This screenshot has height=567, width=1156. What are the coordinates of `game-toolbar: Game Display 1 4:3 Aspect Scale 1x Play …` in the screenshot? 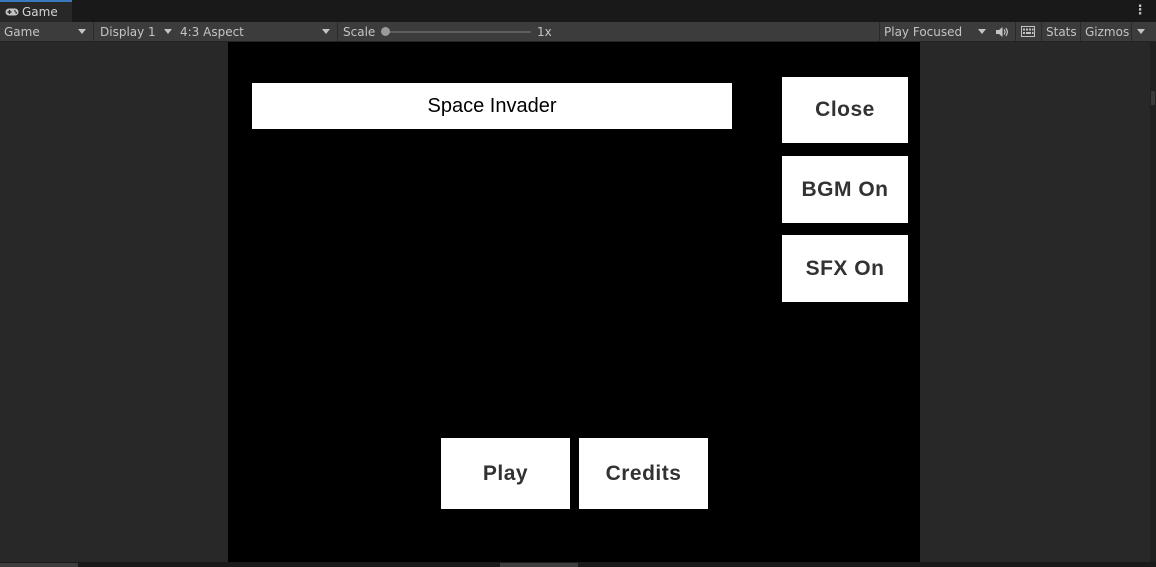 It's located at (578, 32).